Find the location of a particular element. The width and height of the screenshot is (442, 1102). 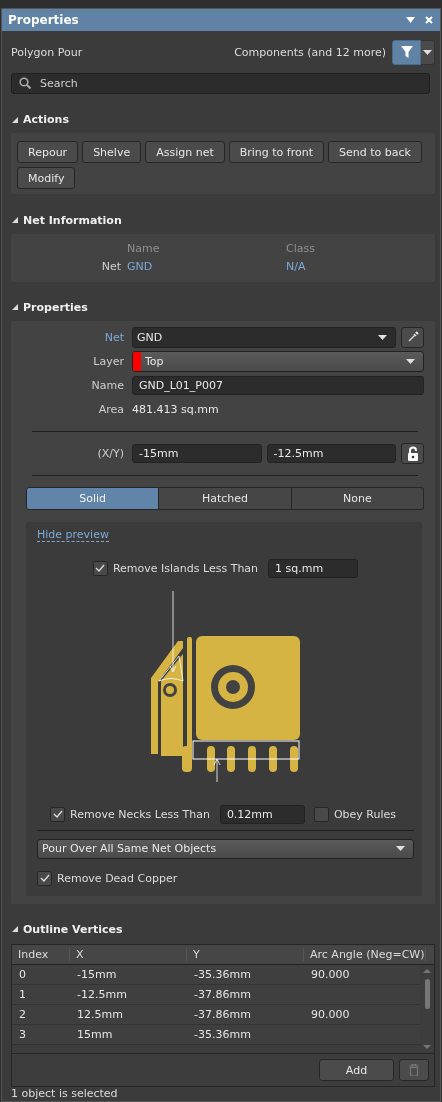

fill-mode-tab: Hatched is located at coordinates (225, 498).